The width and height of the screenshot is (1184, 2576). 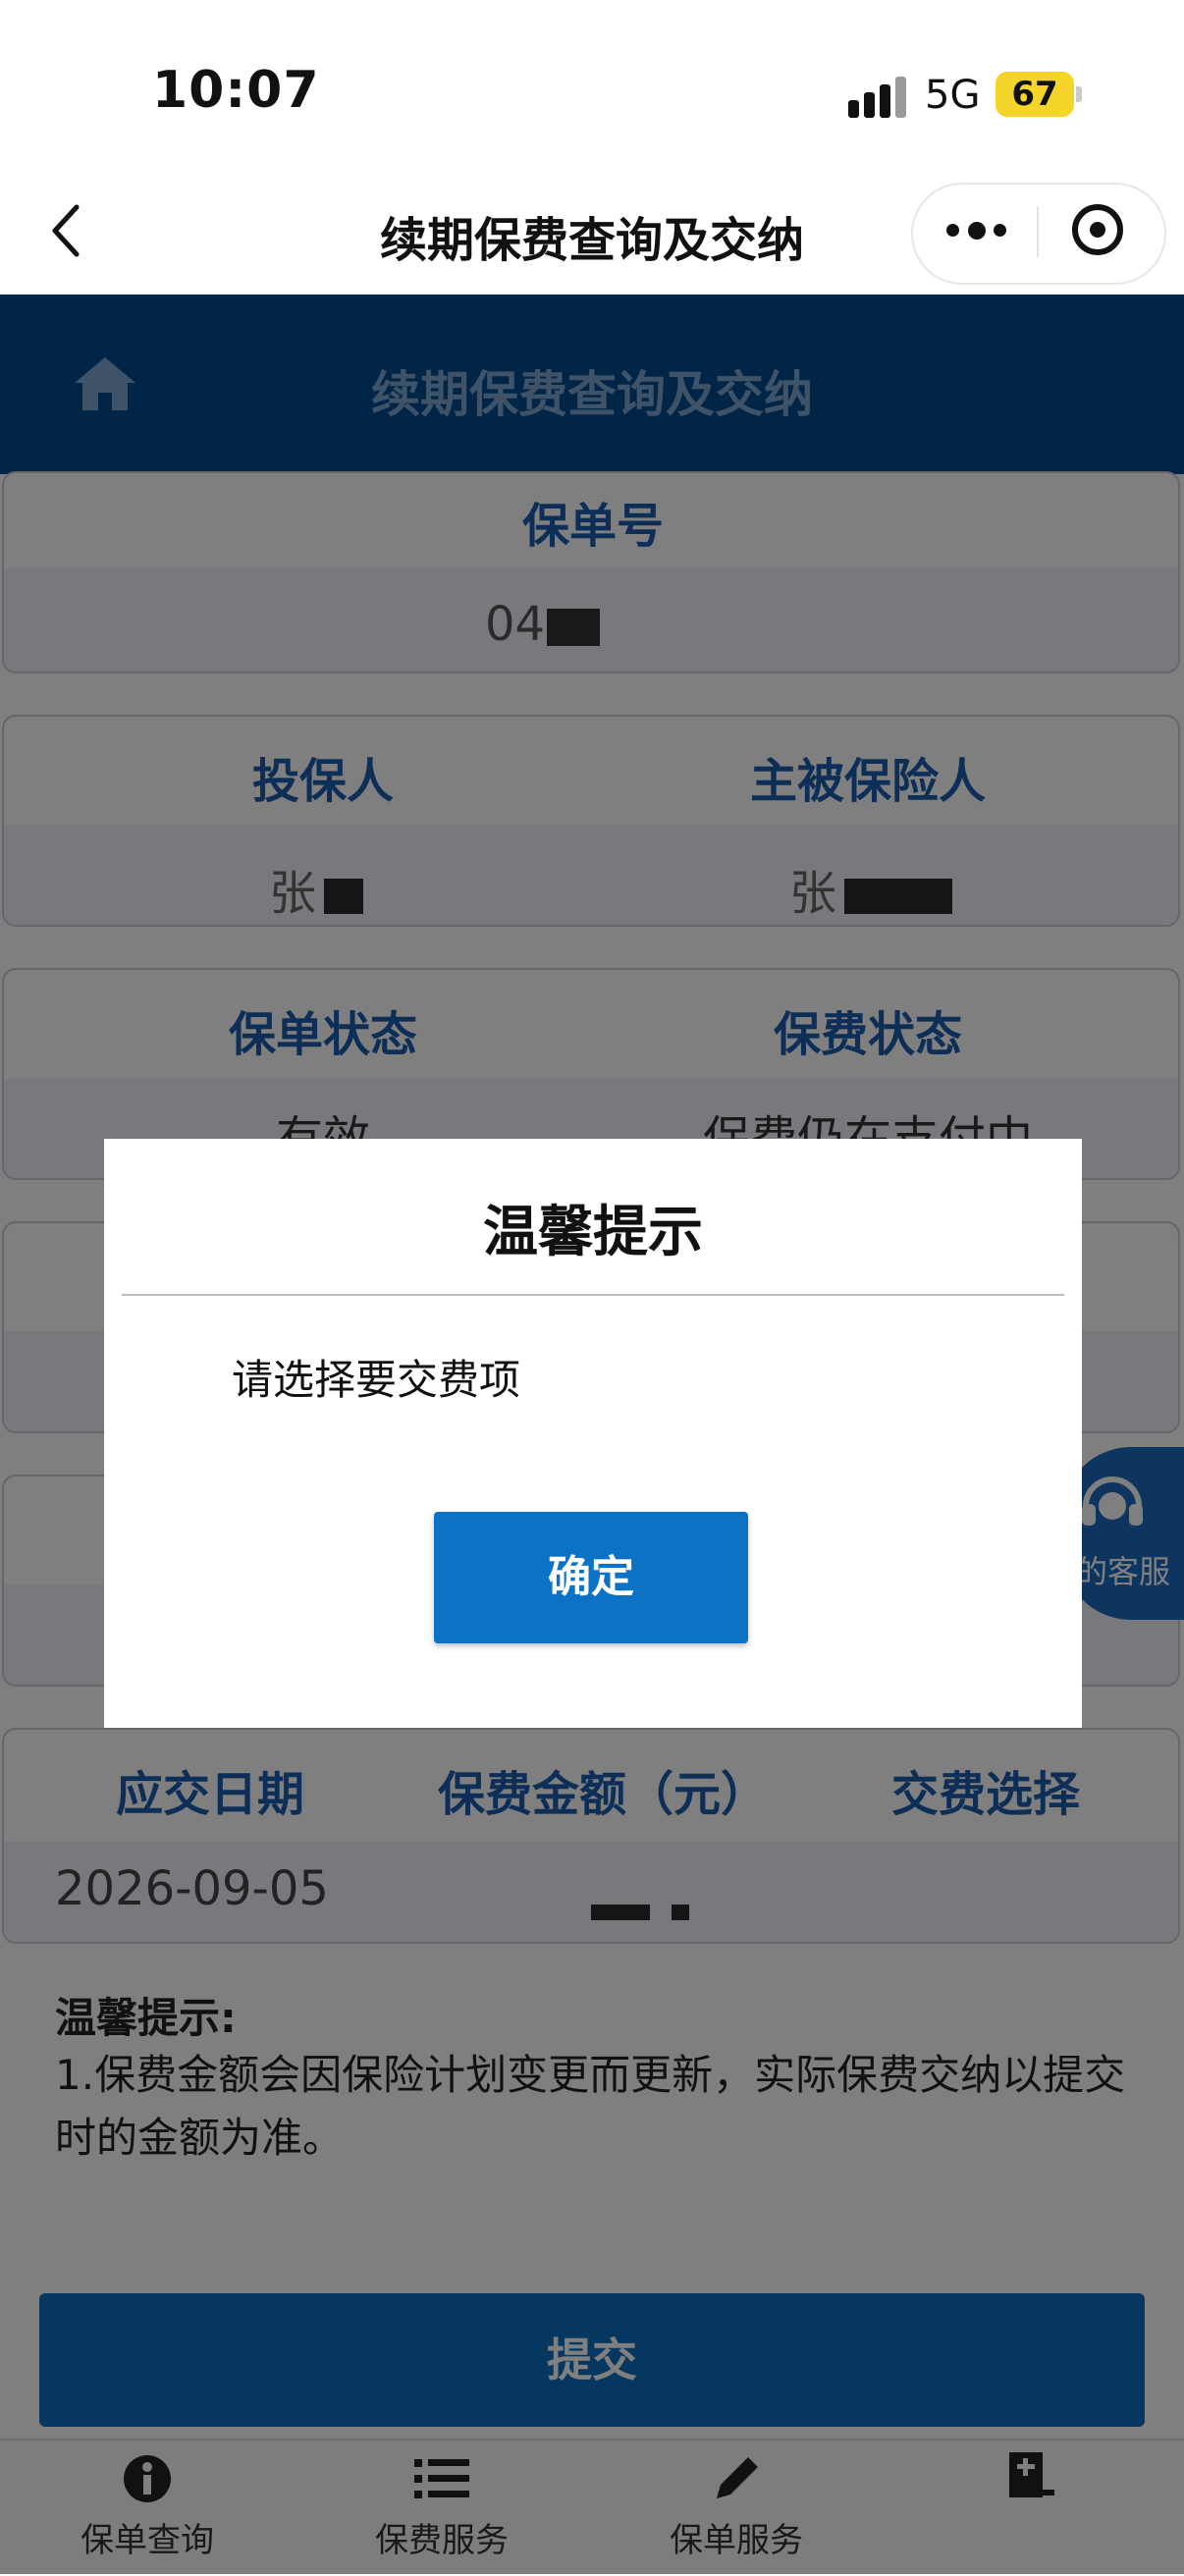 What do you see at coordinates (976, 231) in the screenshot?
I see `more-icon` at bounding box center [976, 231].